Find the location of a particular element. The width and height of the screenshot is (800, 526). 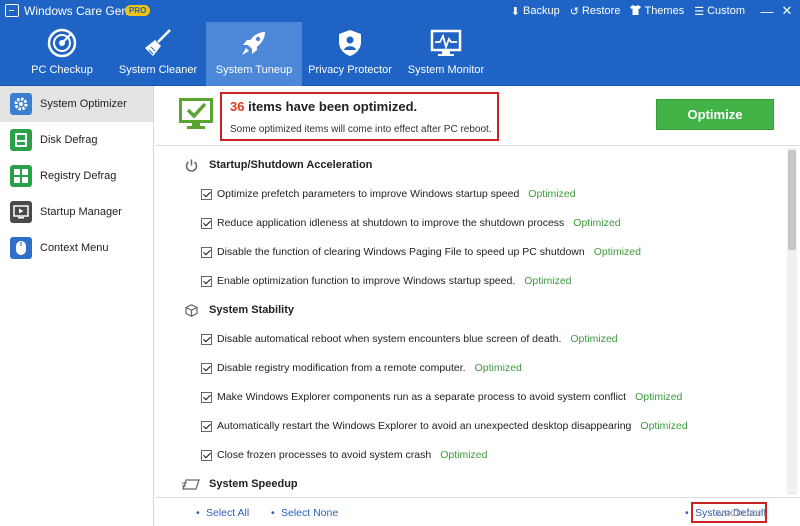

speed-icon is located at coordinates (191, 484).